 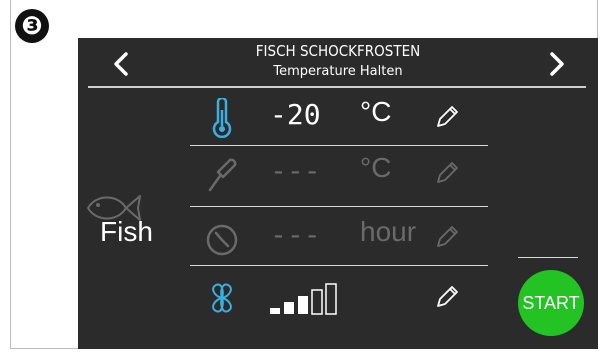 What do you see at coordinates (376, 167) in the screenshot?
I see `probe-unit: °C` at bounding box center [376, 167].